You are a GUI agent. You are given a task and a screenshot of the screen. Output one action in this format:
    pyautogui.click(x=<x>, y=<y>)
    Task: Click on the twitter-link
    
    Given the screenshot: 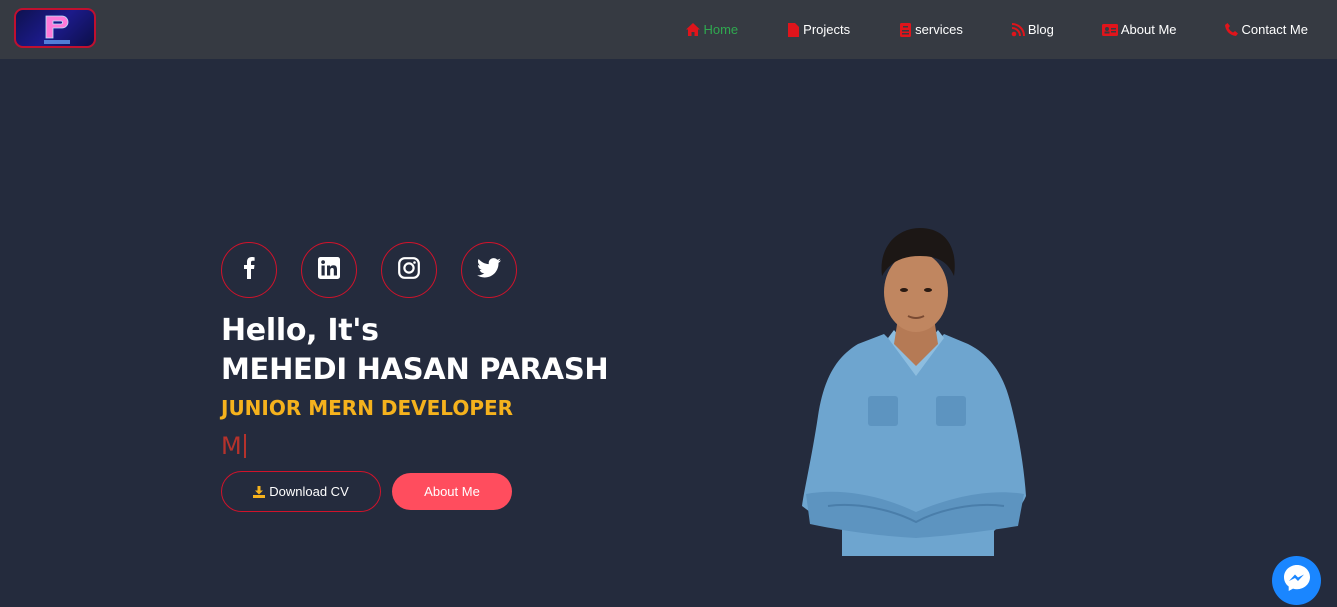 What is the action you would take?
    pyautogui.click(x=489, y=270)
    